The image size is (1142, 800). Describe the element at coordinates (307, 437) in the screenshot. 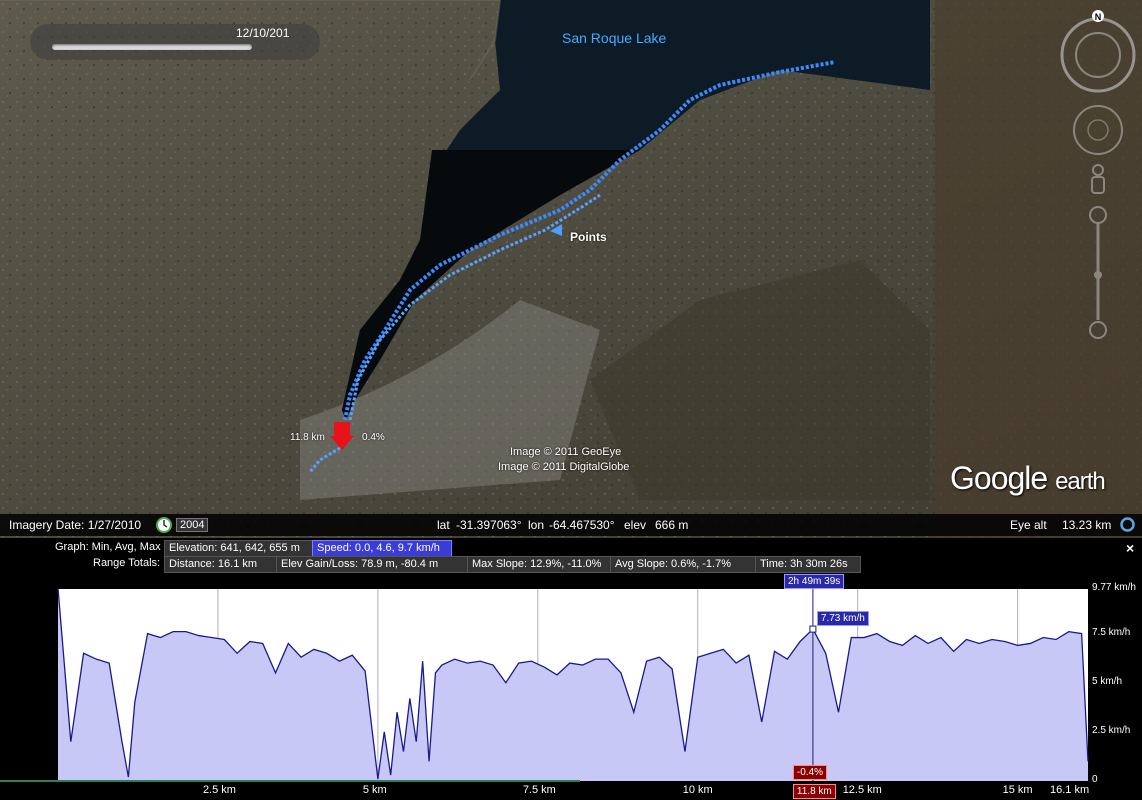

I see `marker-distance: 11.8 km` at that location.